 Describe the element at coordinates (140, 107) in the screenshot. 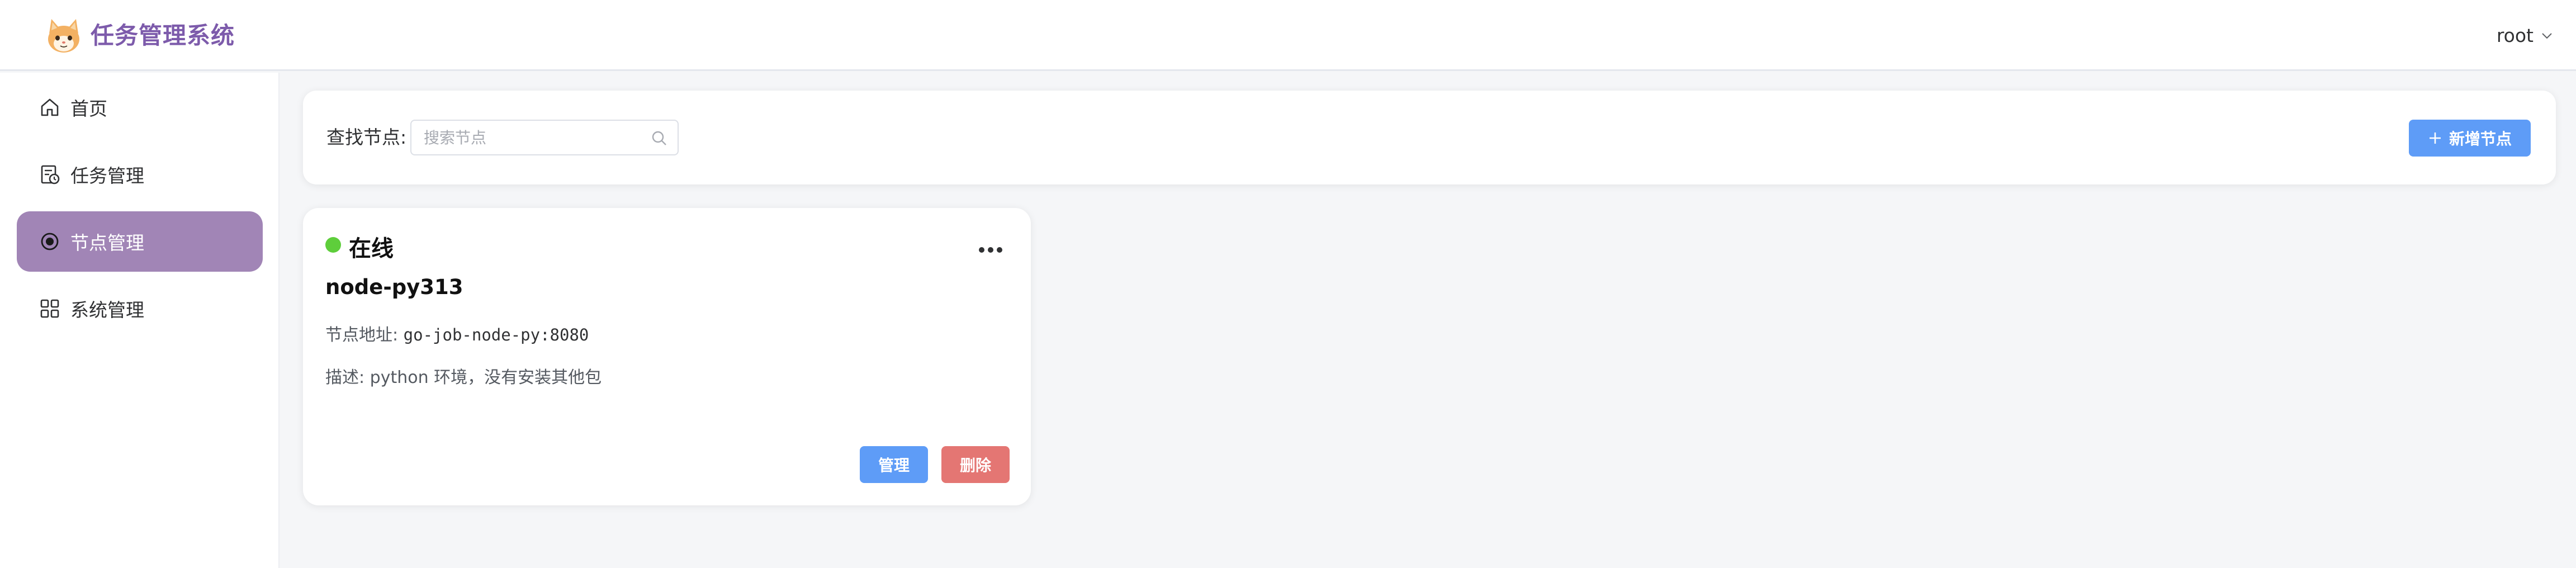

I see `sidebar-item-home: 首页` at that location.